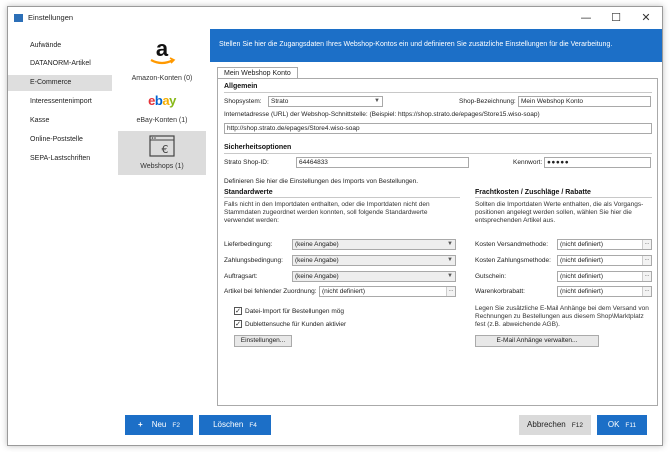  I want to click on datei-import-label: Datei-Import für Bestellungen mög, so click(294, 311).